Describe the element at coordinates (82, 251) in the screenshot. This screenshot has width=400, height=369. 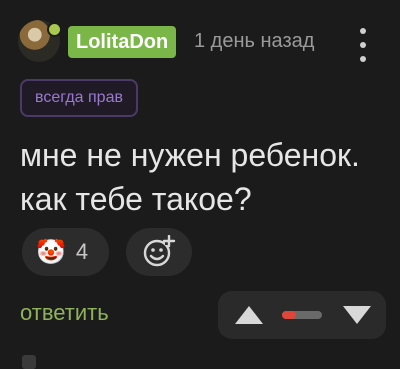
I see `reaction-count: 4` at that location.